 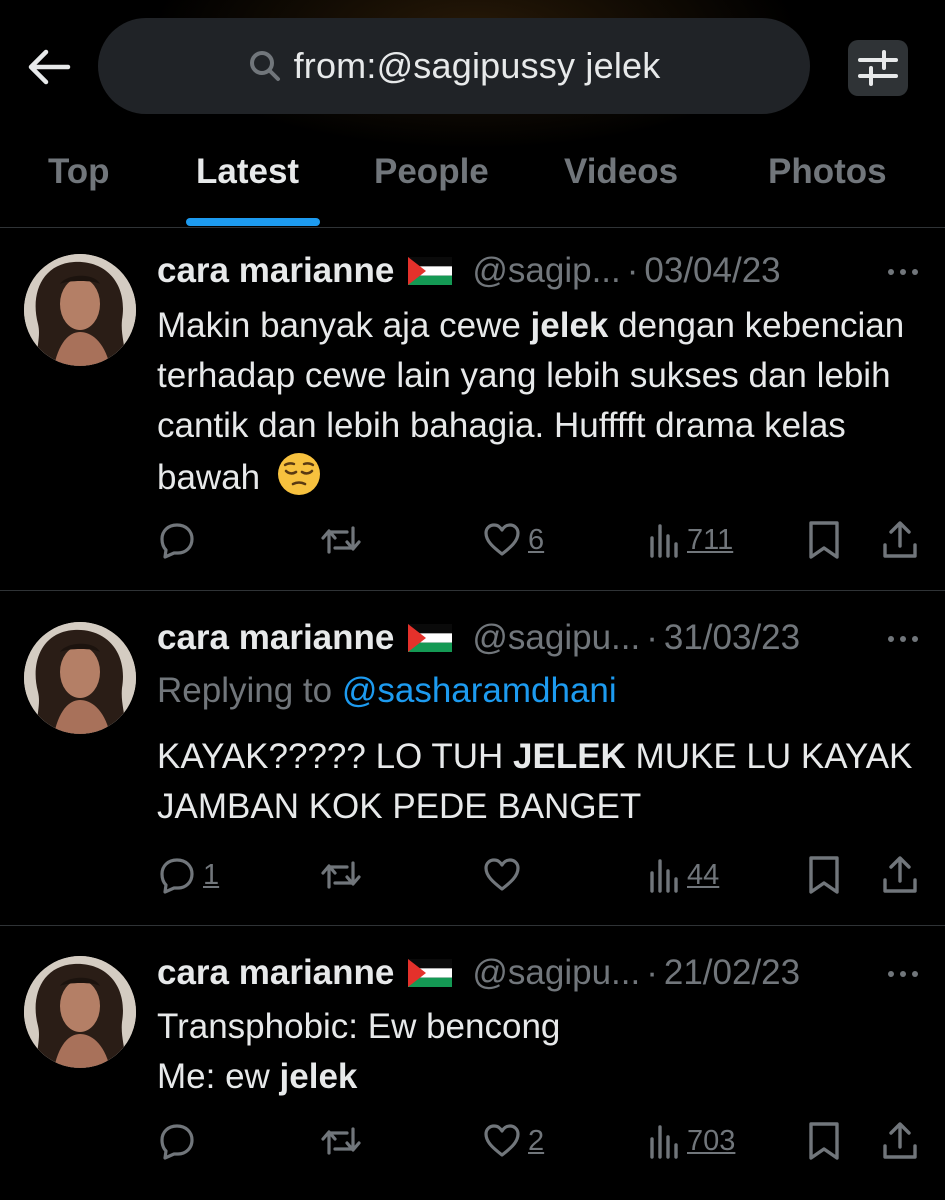 I want to click on like-count: 2, so click(x=536, y=1140).